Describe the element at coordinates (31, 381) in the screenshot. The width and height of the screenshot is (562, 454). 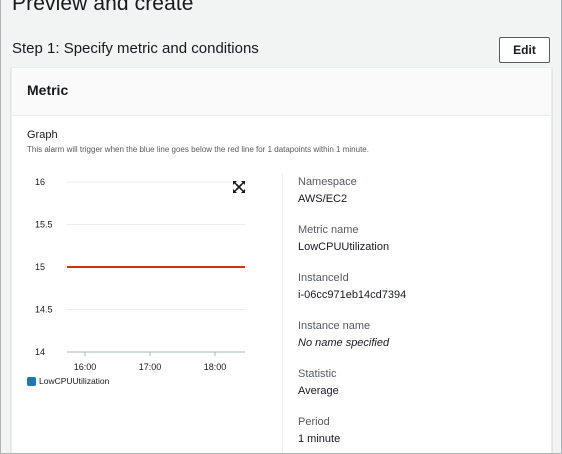
I see `legend-swatch` at that location.